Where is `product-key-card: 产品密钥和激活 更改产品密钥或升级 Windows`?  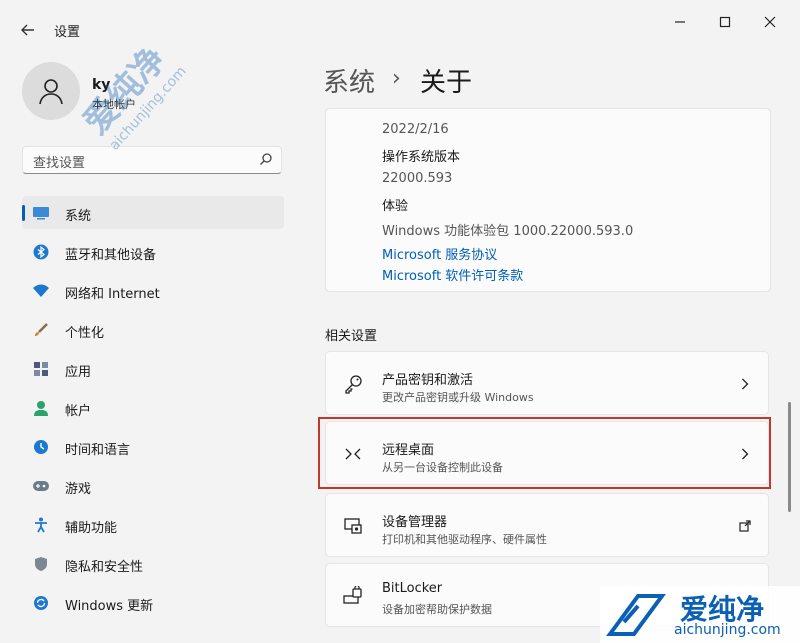 product-key-card: 产品密钥和激活 更改产品密钥或升级 Windows is located at coordinates (547, 383).